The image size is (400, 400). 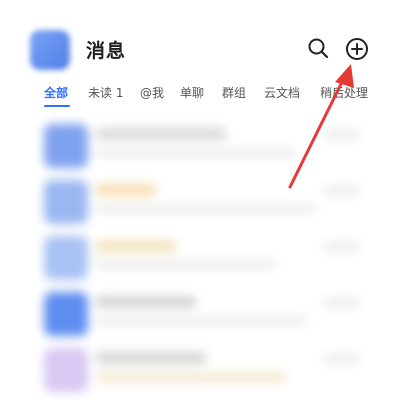 I want to click on user-avatar, so click(x=50, y=50).